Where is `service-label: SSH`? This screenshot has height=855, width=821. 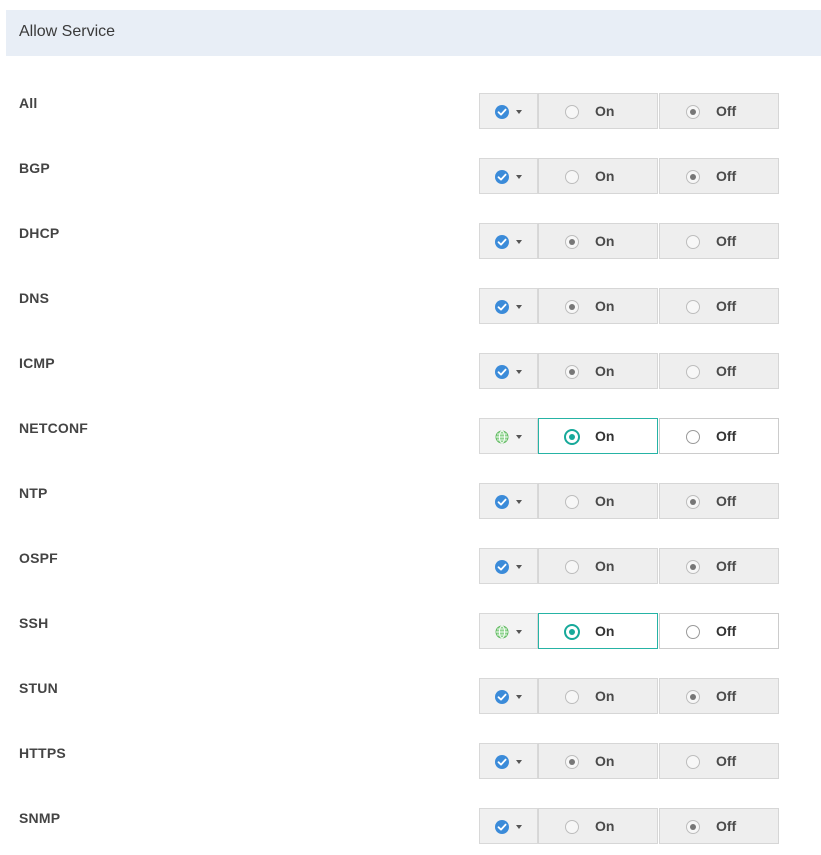 service-label: SSH is located at coordinates (34, 623).